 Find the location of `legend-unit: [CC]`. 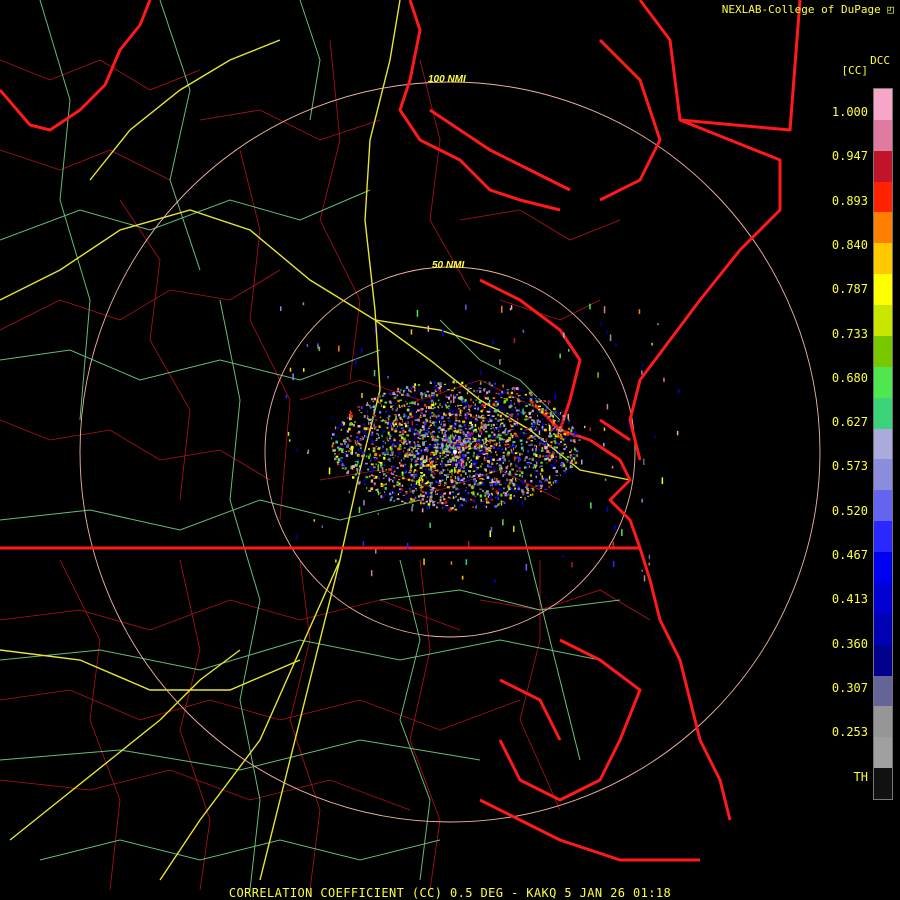

legend-unit: [CC] is located at coordinates (855, 70).